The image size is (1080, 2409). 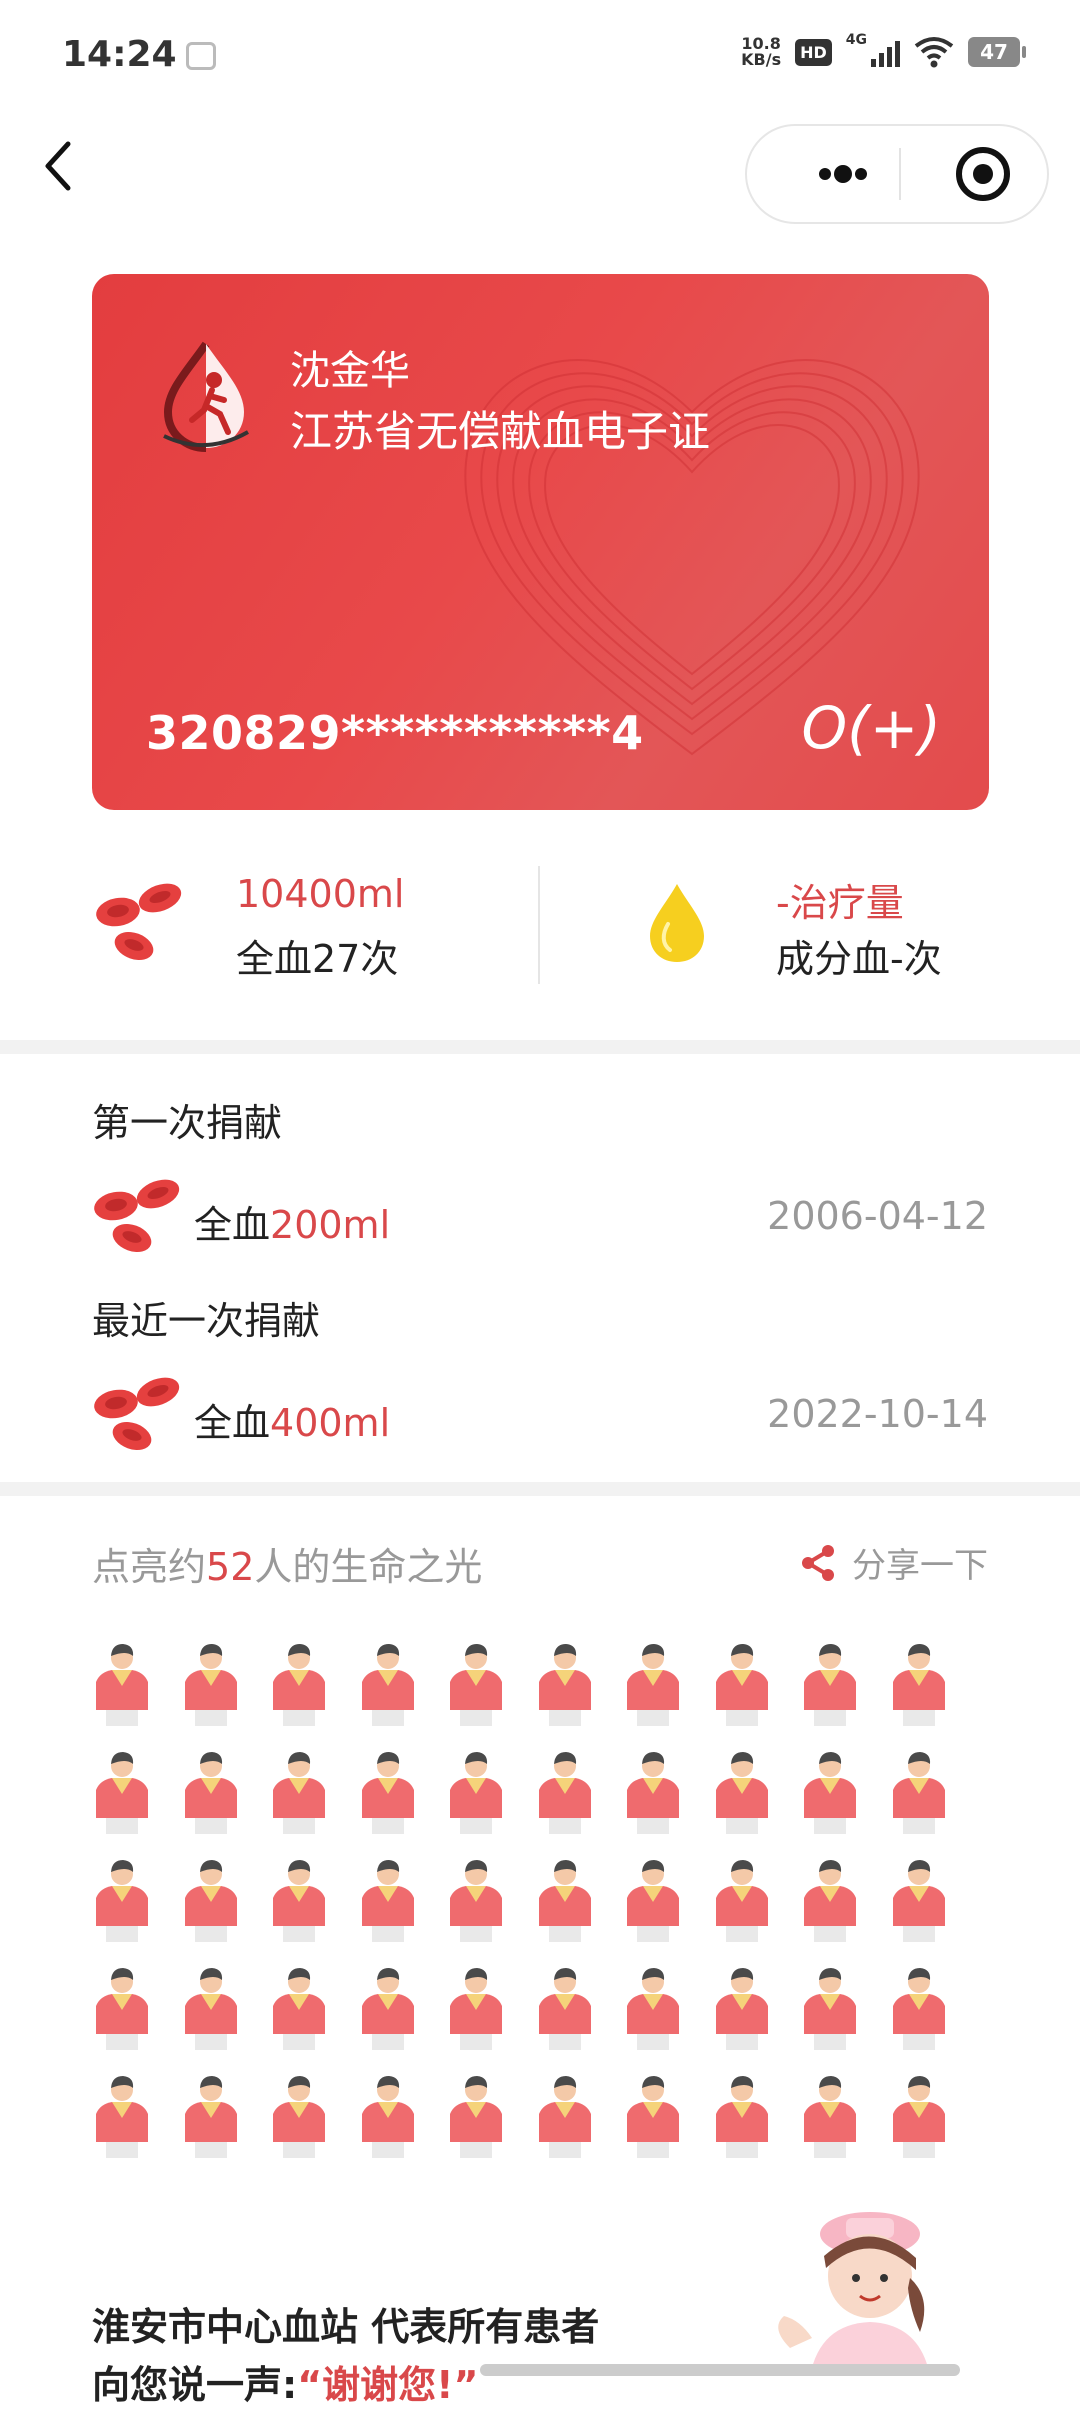 I want to click on nurse-illustration-icon, so click(x=854, y=2294).